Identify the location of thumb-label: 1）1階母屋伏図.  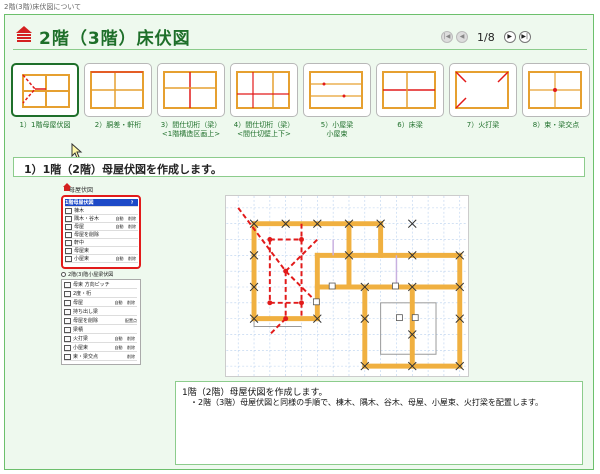
(45, 125).